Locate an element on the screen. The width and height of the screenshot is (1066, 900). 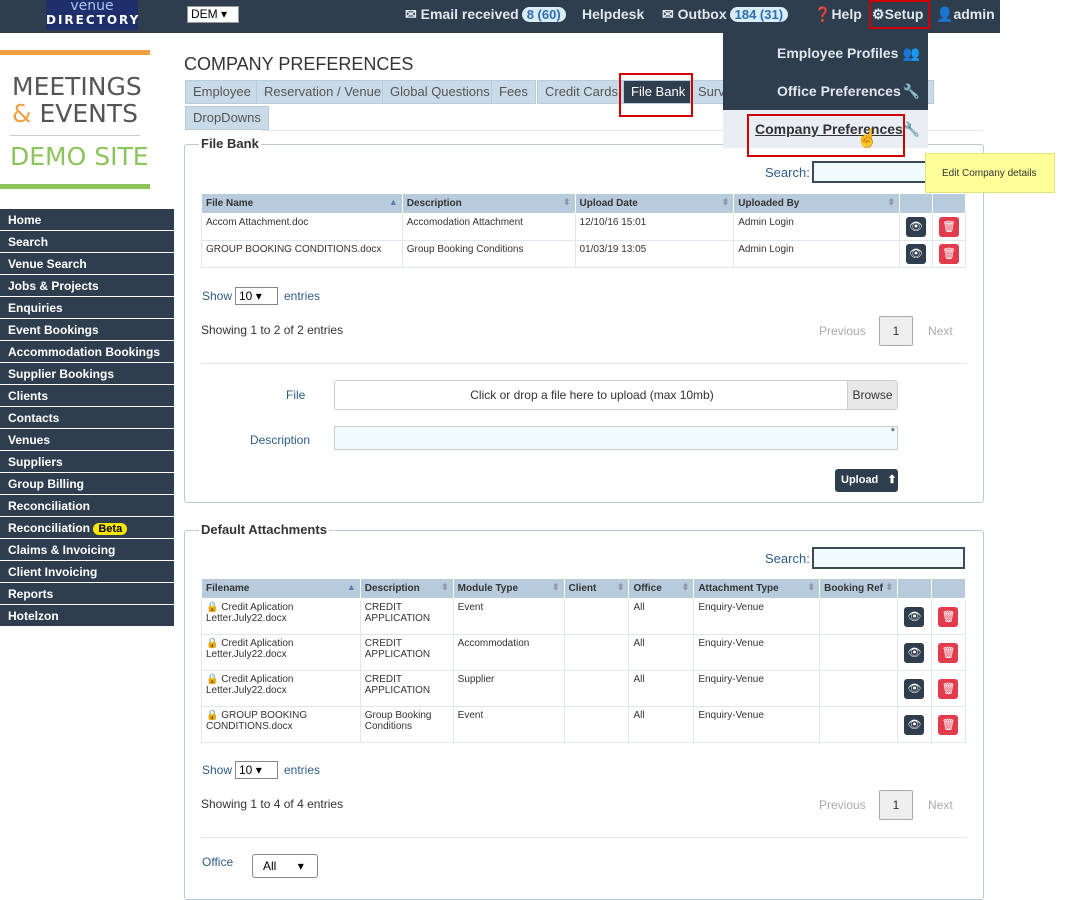
tab-reservation-venue: Reservation / Venue is located at coordinates (323, 92).